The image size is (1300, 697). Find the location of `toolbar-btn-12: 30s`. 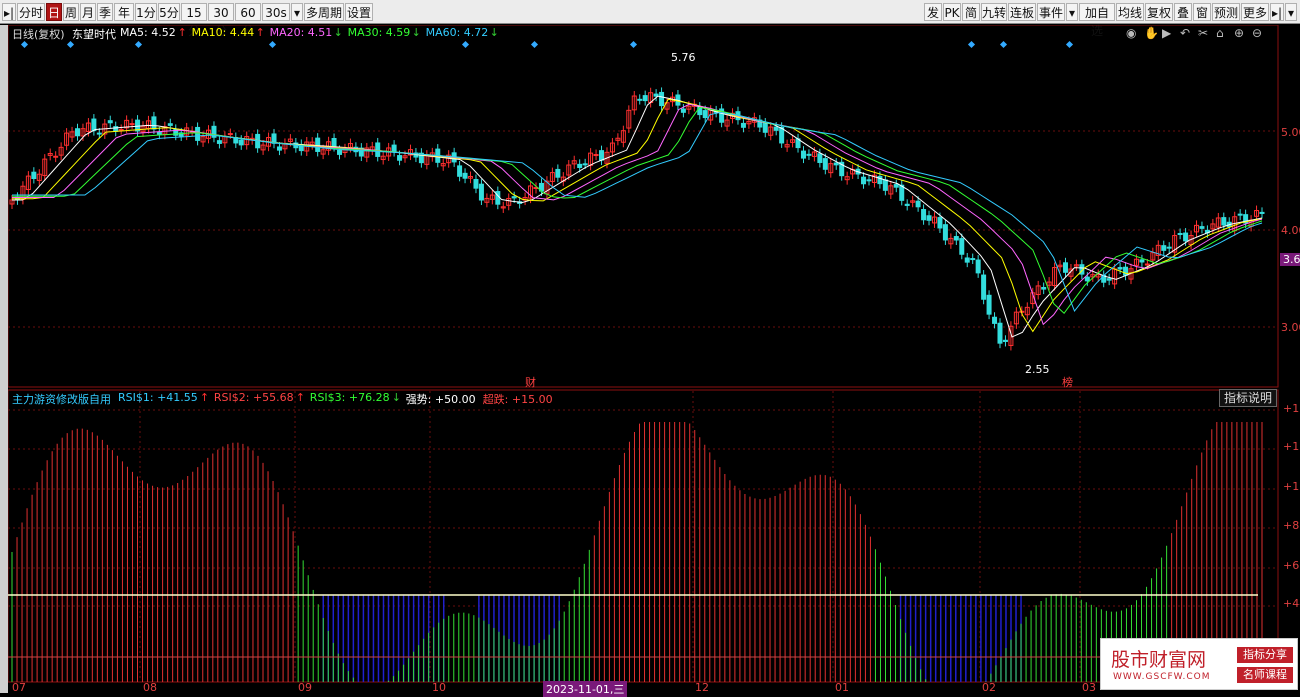

toolbar-btn-12: 30s is located at coordinates (276, 12).